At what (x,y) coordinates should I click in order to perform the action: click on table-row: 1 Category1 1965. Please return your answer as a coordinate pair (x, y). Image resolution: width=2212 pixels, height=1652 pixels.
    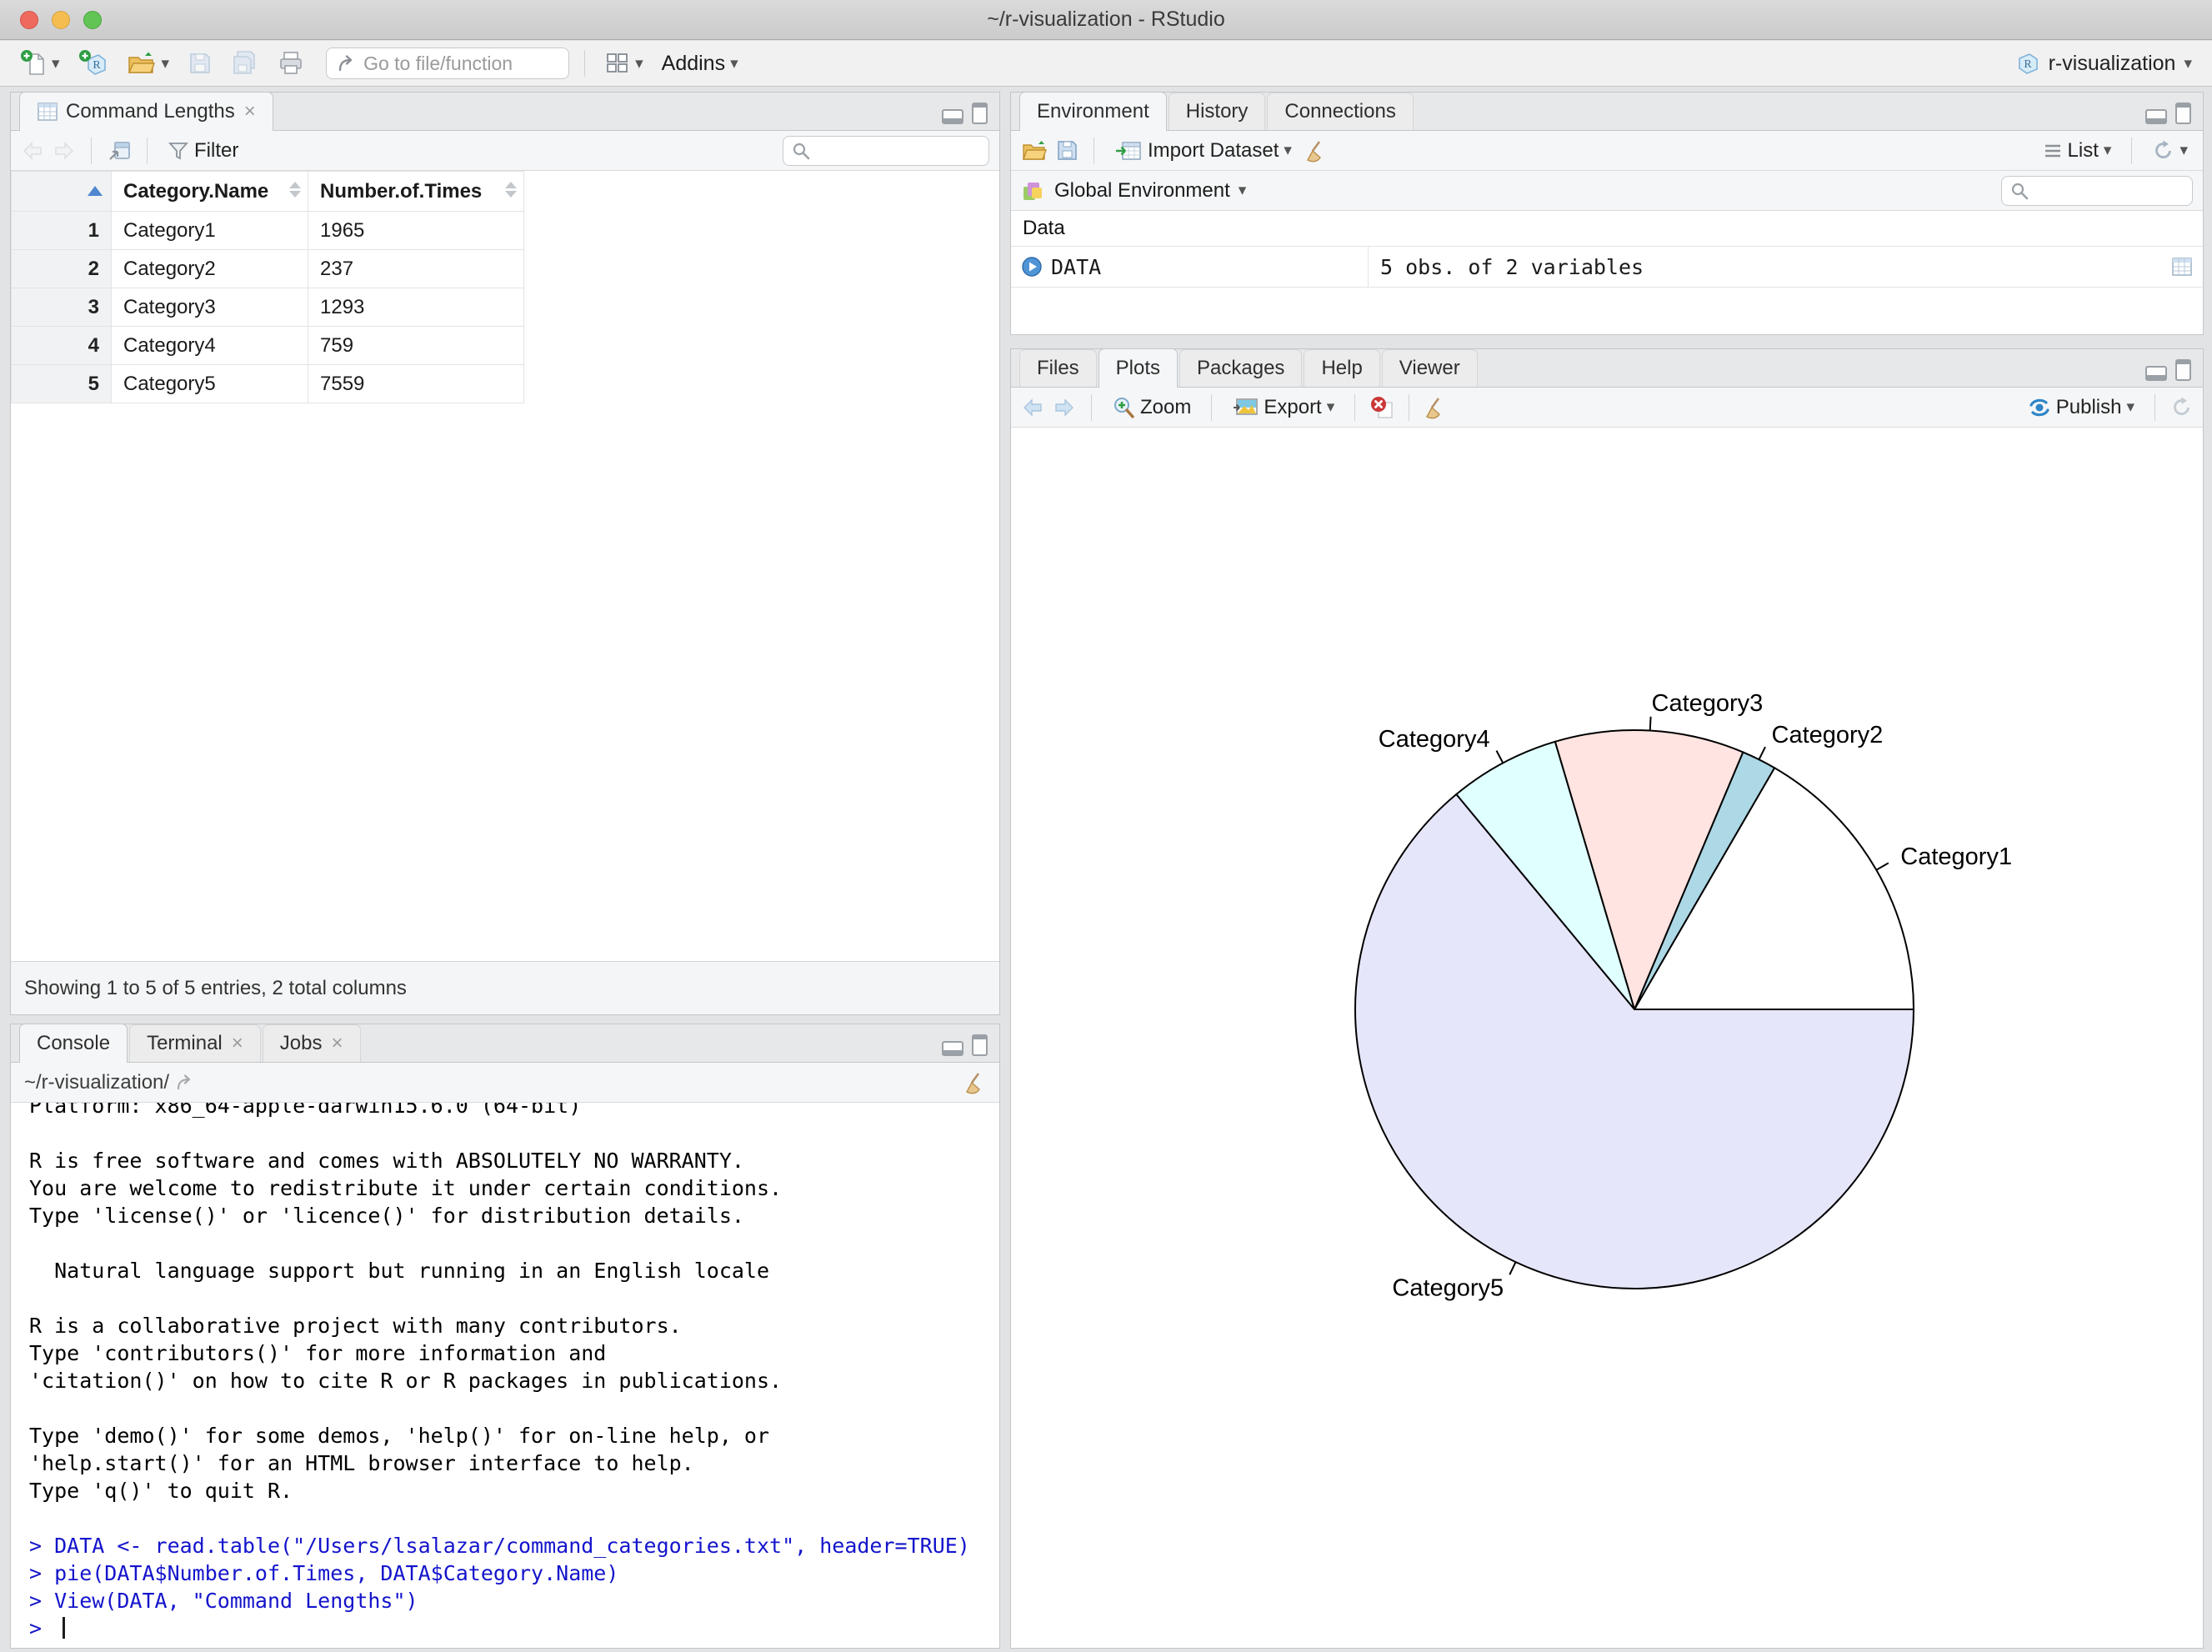
    Looking at the image, I should click on (267, 230).